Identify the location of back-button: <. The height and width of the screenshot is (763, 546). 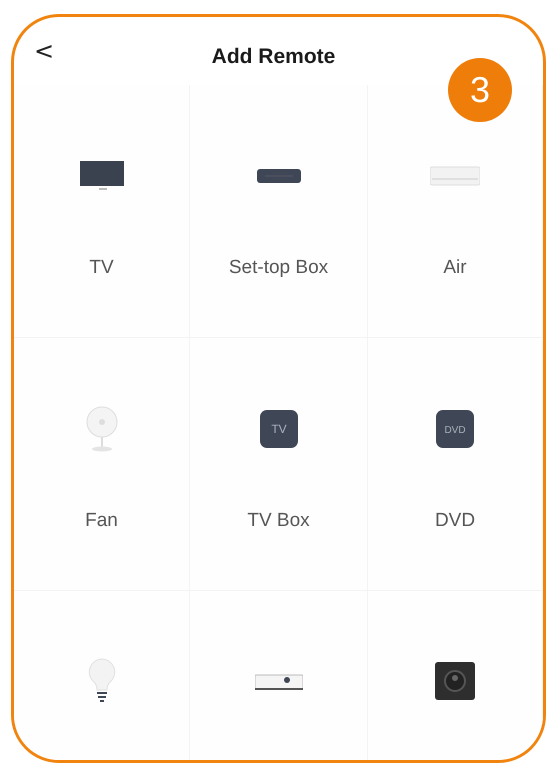
(44, 51).